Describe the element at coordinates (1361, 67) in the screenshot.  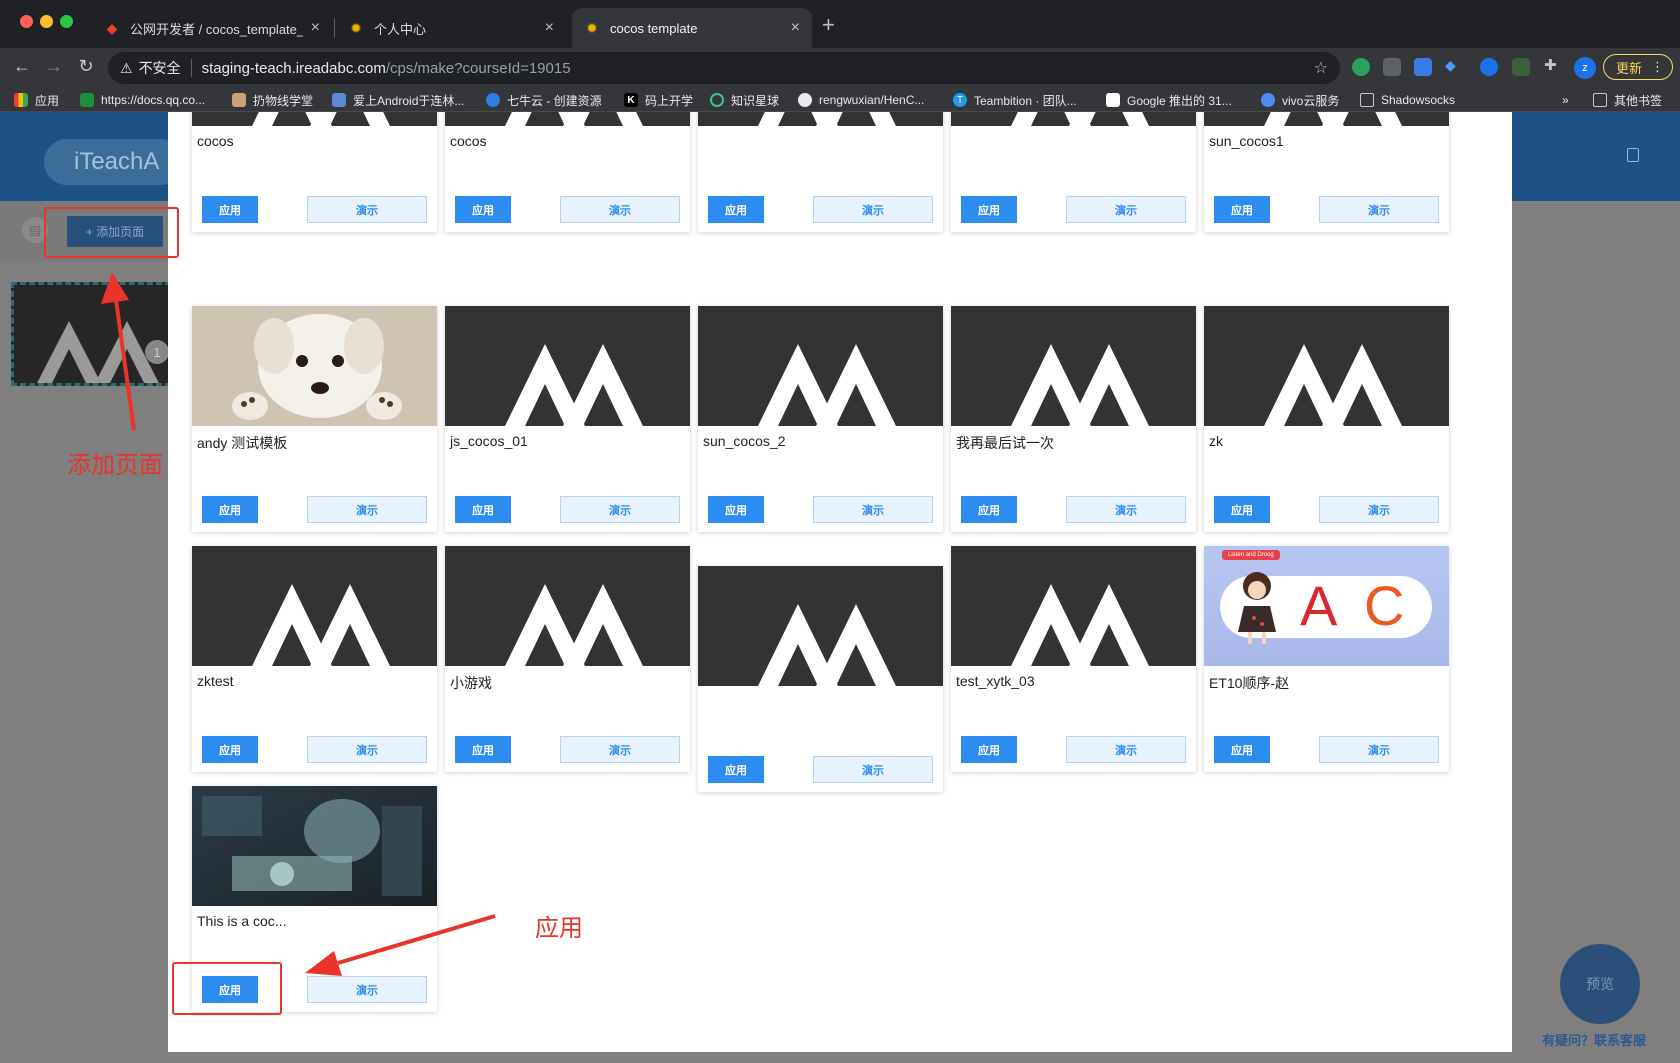
I see `evernote-extension-icon` at that location.